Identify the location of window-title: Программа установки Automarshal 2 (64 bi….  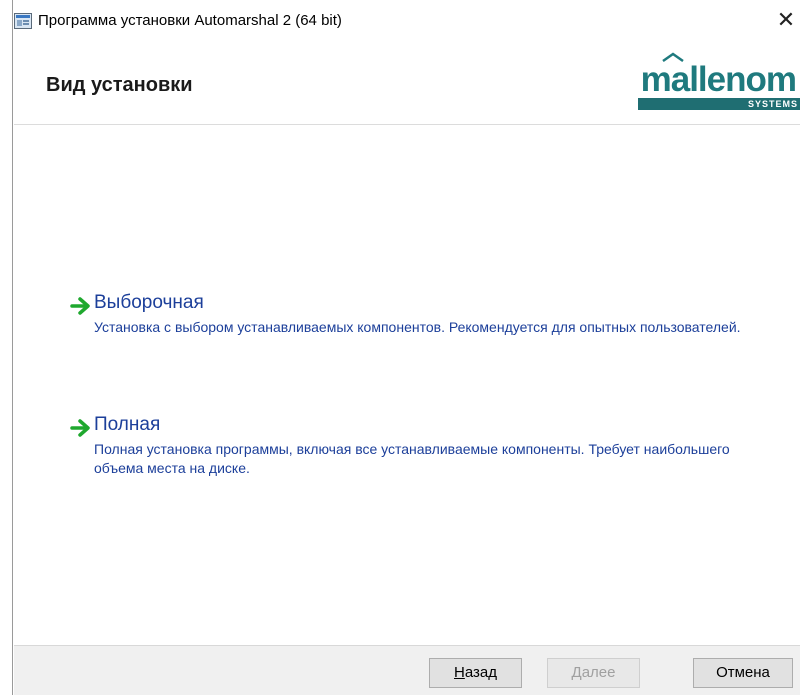
(190, 20).